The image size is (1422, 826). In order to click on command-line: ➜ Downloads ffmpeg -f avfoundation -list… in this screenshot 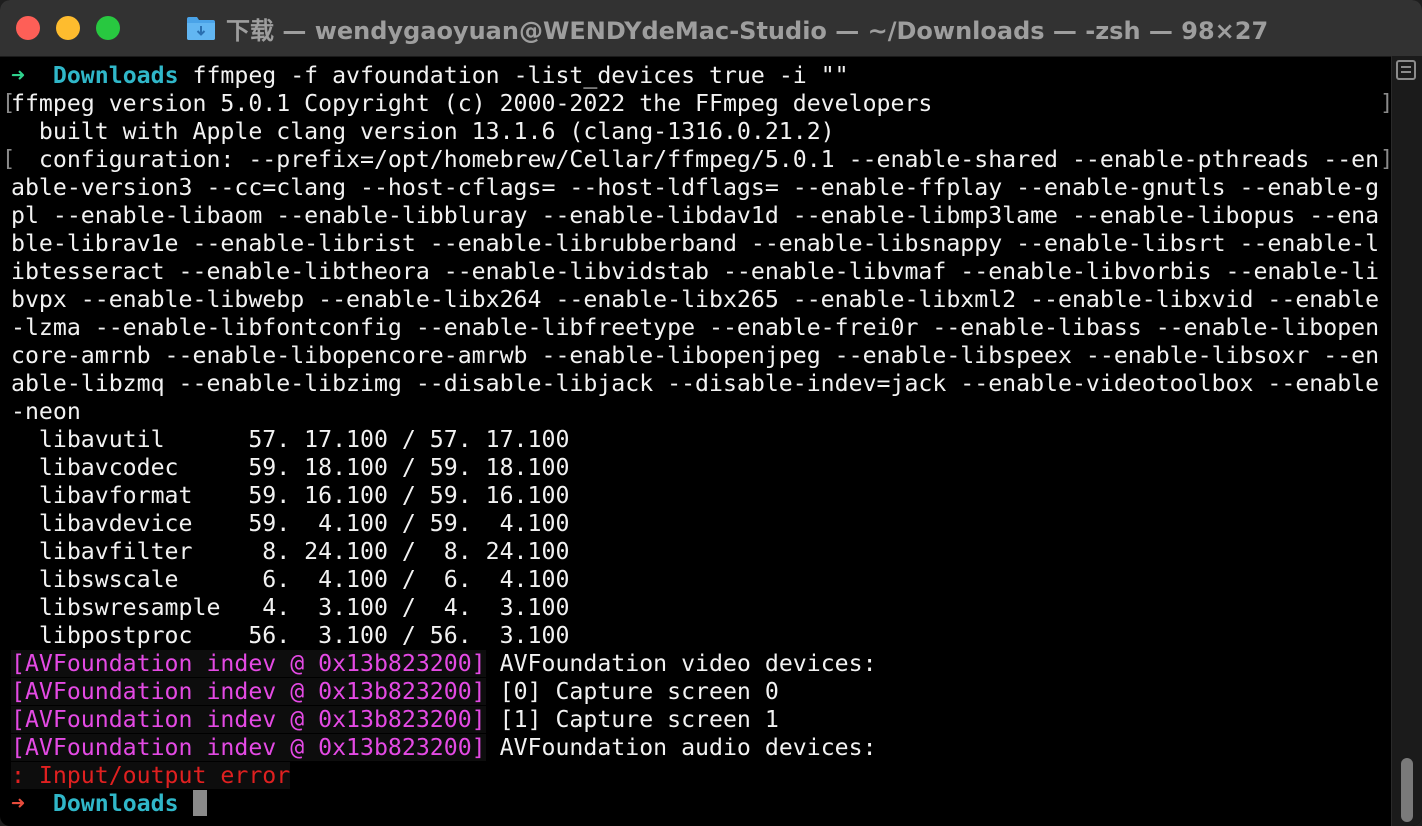, I will do `click(430, 76)`.